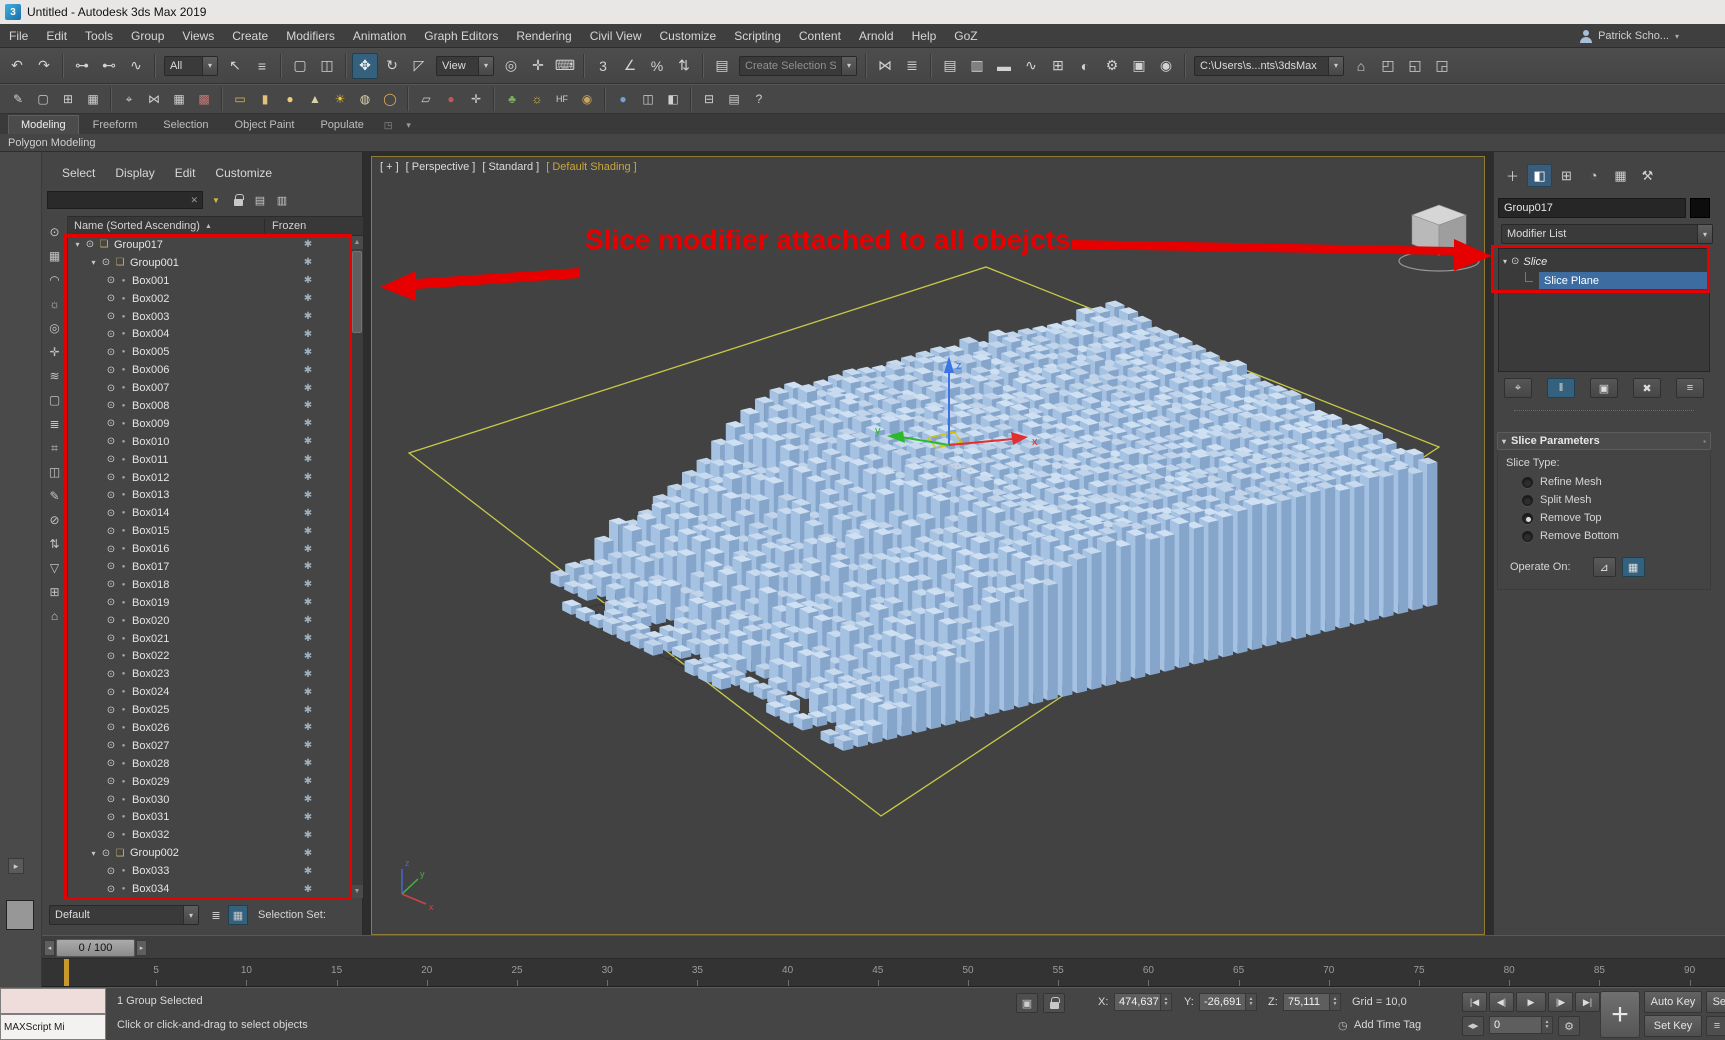 The image size is (1725, 1040). What do you see at coordinates (1673, 1026) in the screenshot?
I see `set-key-button: Set Key` at bounding box center [1673, 1026].